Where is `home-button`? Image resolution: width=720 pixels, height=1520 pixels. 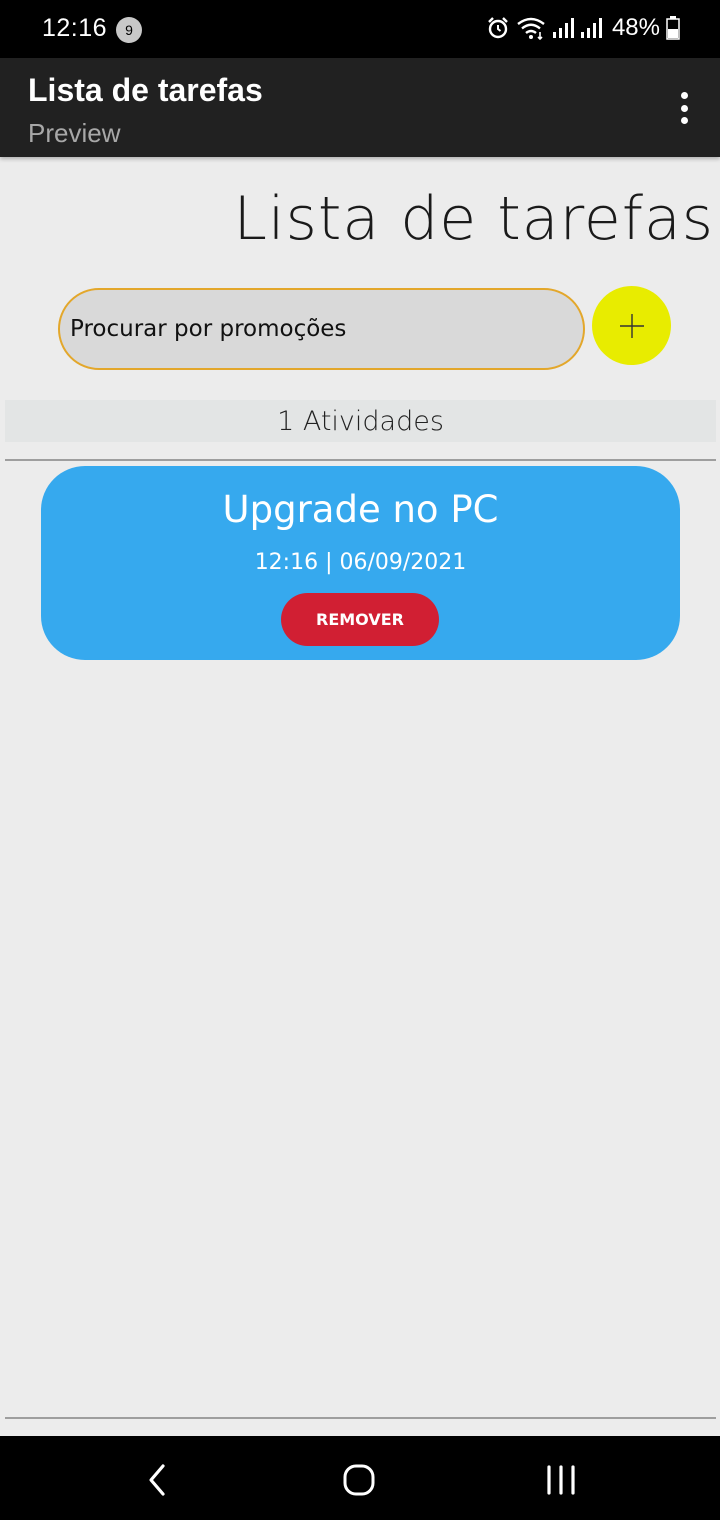 home-button is located at coordinates (359, 1480).